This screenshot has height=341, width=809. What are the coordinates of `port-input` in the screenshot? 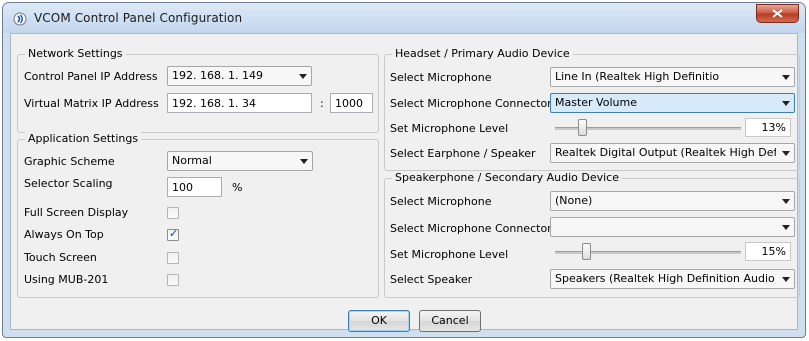 It's located at (351, 103).